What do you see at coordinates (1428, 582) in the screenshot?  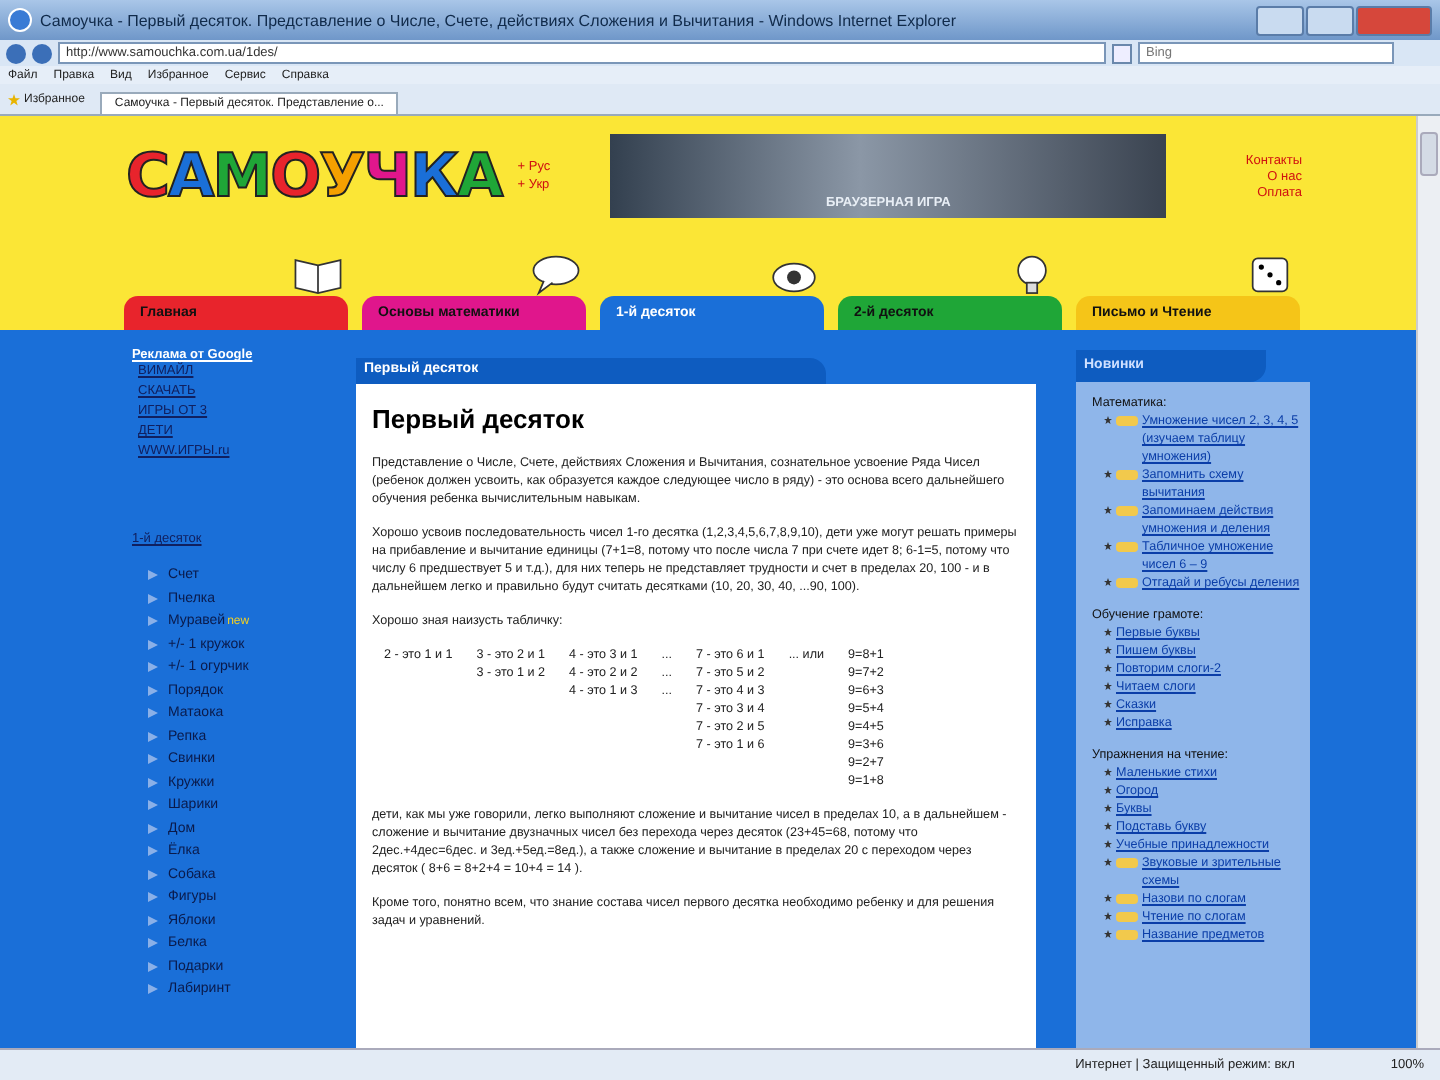 I see `scrollbar` at bounding box center [1428, 582].